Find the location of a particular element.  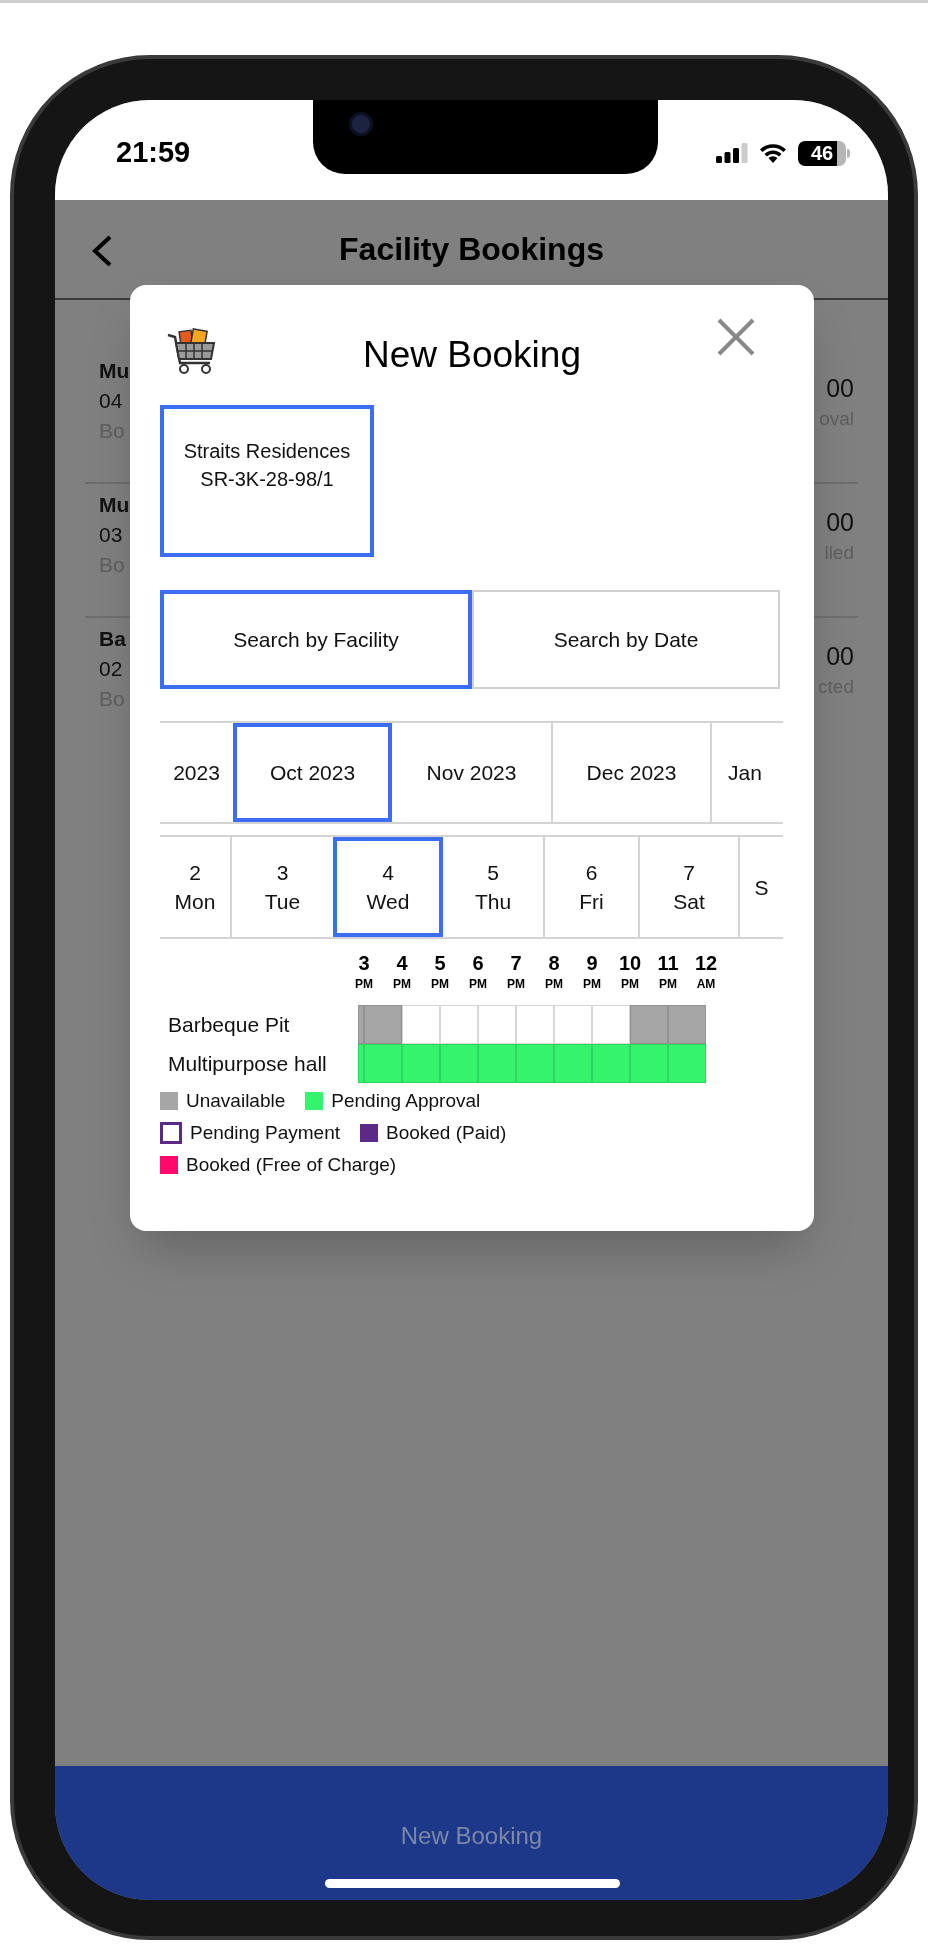

facility-name: Multipurpose hall is located at coordinates (247, 1063).